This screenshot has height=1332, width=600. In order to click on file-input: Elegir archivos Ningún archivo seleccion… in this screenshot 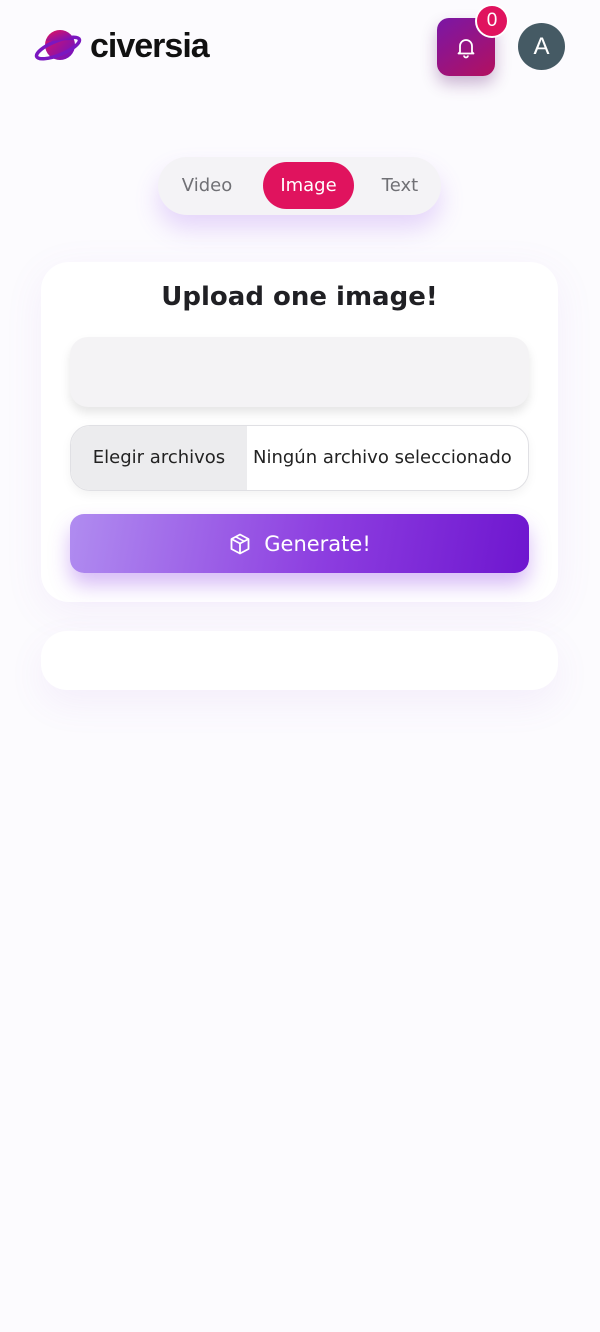, I will do `click(299, 458)`.